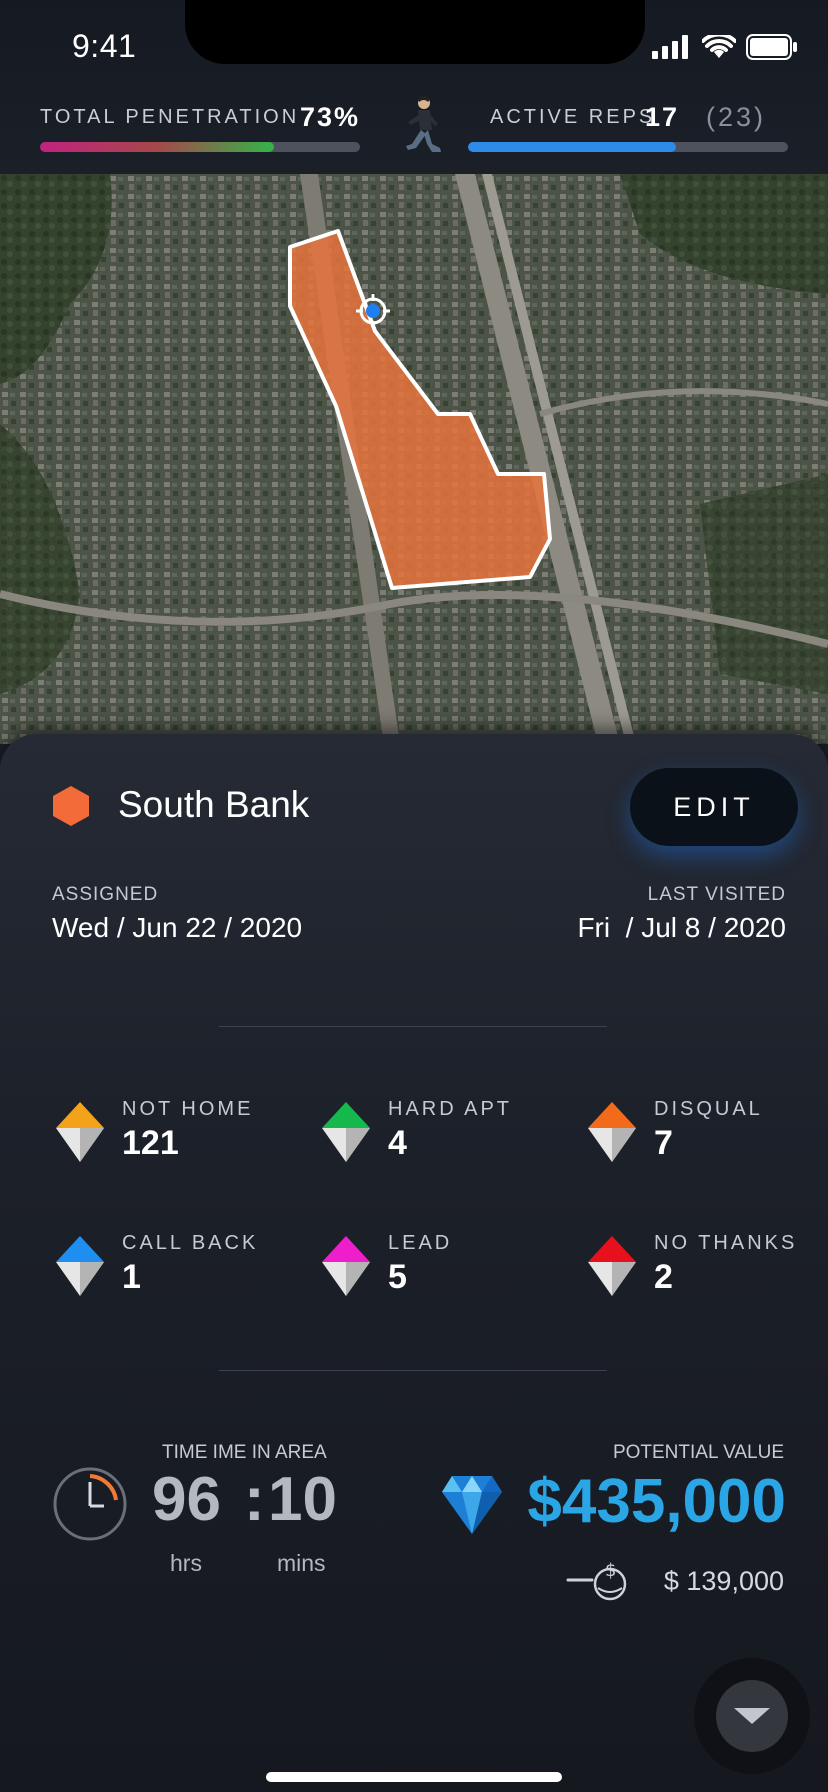 Image resolution: width=828 pixels, height=1792 pixels. What do you see at coordinates (80, 1132) in the screenshot?
I see `not-home-pin-icon` at bounding box center [80, 1132].